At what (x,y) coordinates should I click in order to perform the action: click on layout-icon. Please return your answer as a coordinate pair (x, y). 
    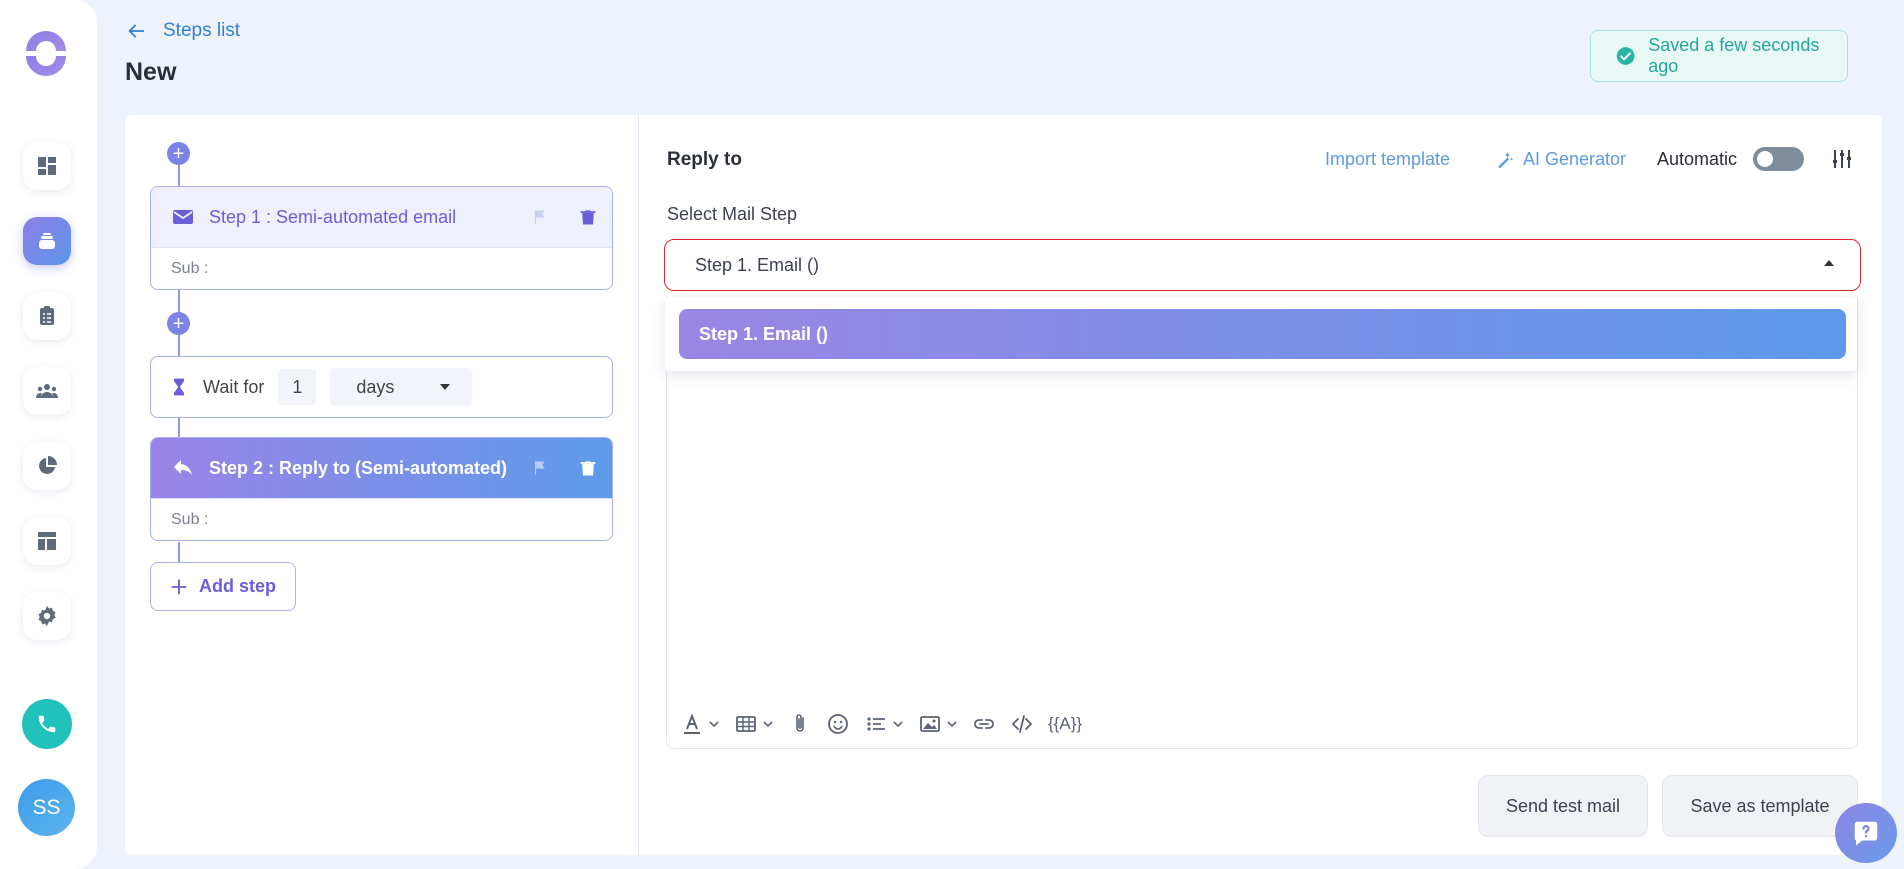
    Looking at the image, I should click on (47, 541).